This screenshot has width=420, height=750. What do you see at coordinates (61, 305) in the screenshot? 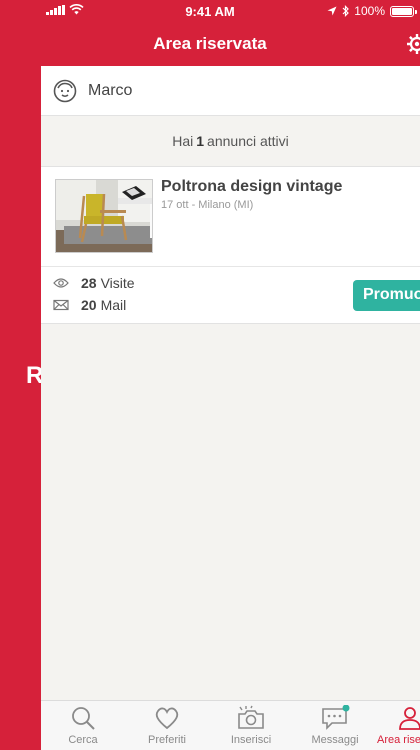
I see `envelope-icon` at bounding box center [61, 305].